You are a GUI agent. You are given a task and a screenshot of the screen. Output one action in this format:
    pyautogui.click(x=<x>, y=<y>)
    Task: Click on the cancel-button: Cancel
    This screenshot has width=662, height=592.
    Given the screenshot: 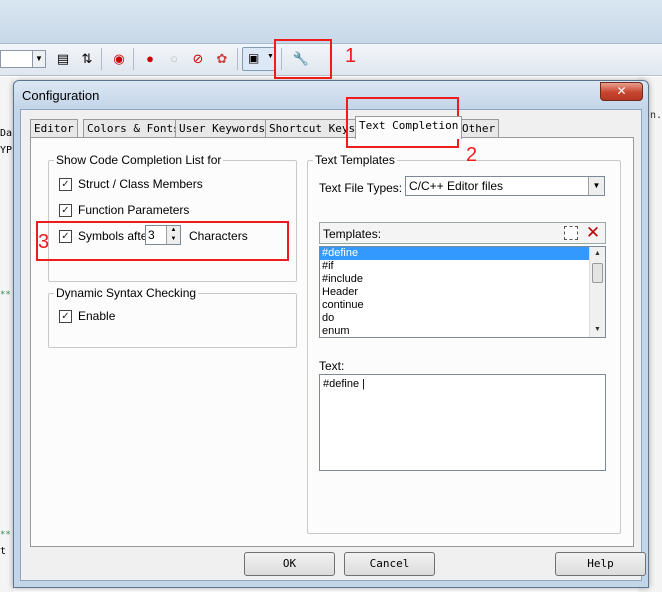 What is the action you would take?
    pyautogui.click(x=389, y=564)
    